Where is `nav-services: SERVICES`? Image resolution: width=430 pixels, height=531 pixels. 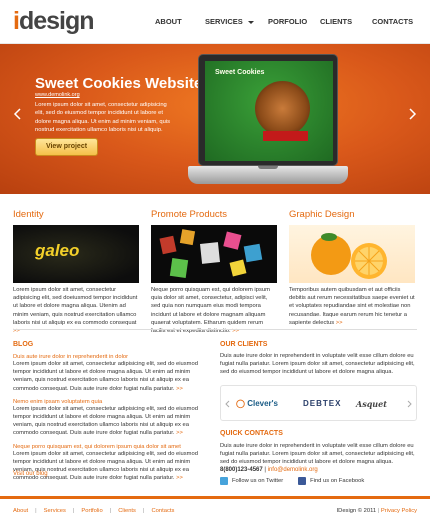
nav-services: SERVICES is located at coordinates (235, 21).